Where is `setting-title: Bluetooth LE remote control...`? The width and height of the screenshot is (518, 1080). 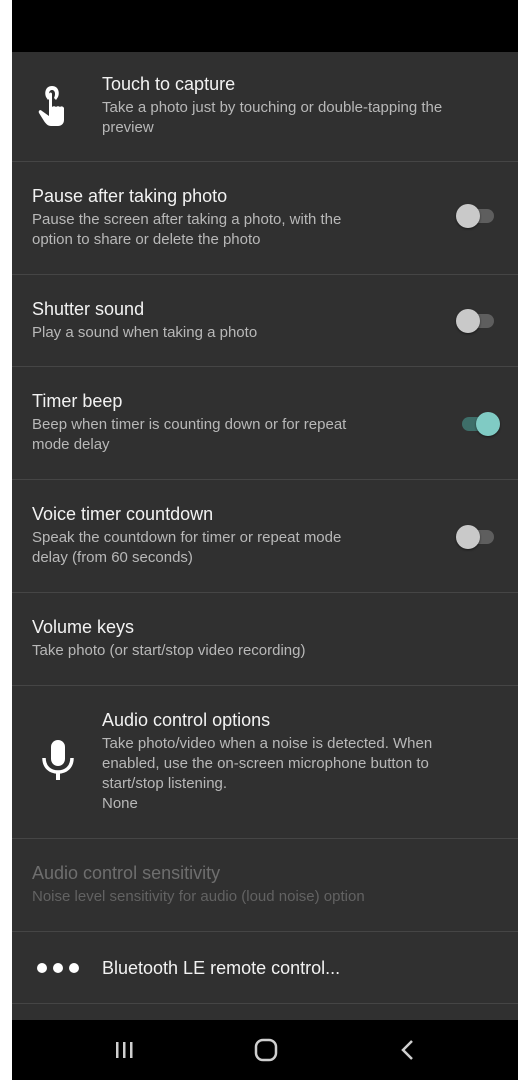 setting-title: Bluetooth LE remote control... is located at coordinates (221, 968).